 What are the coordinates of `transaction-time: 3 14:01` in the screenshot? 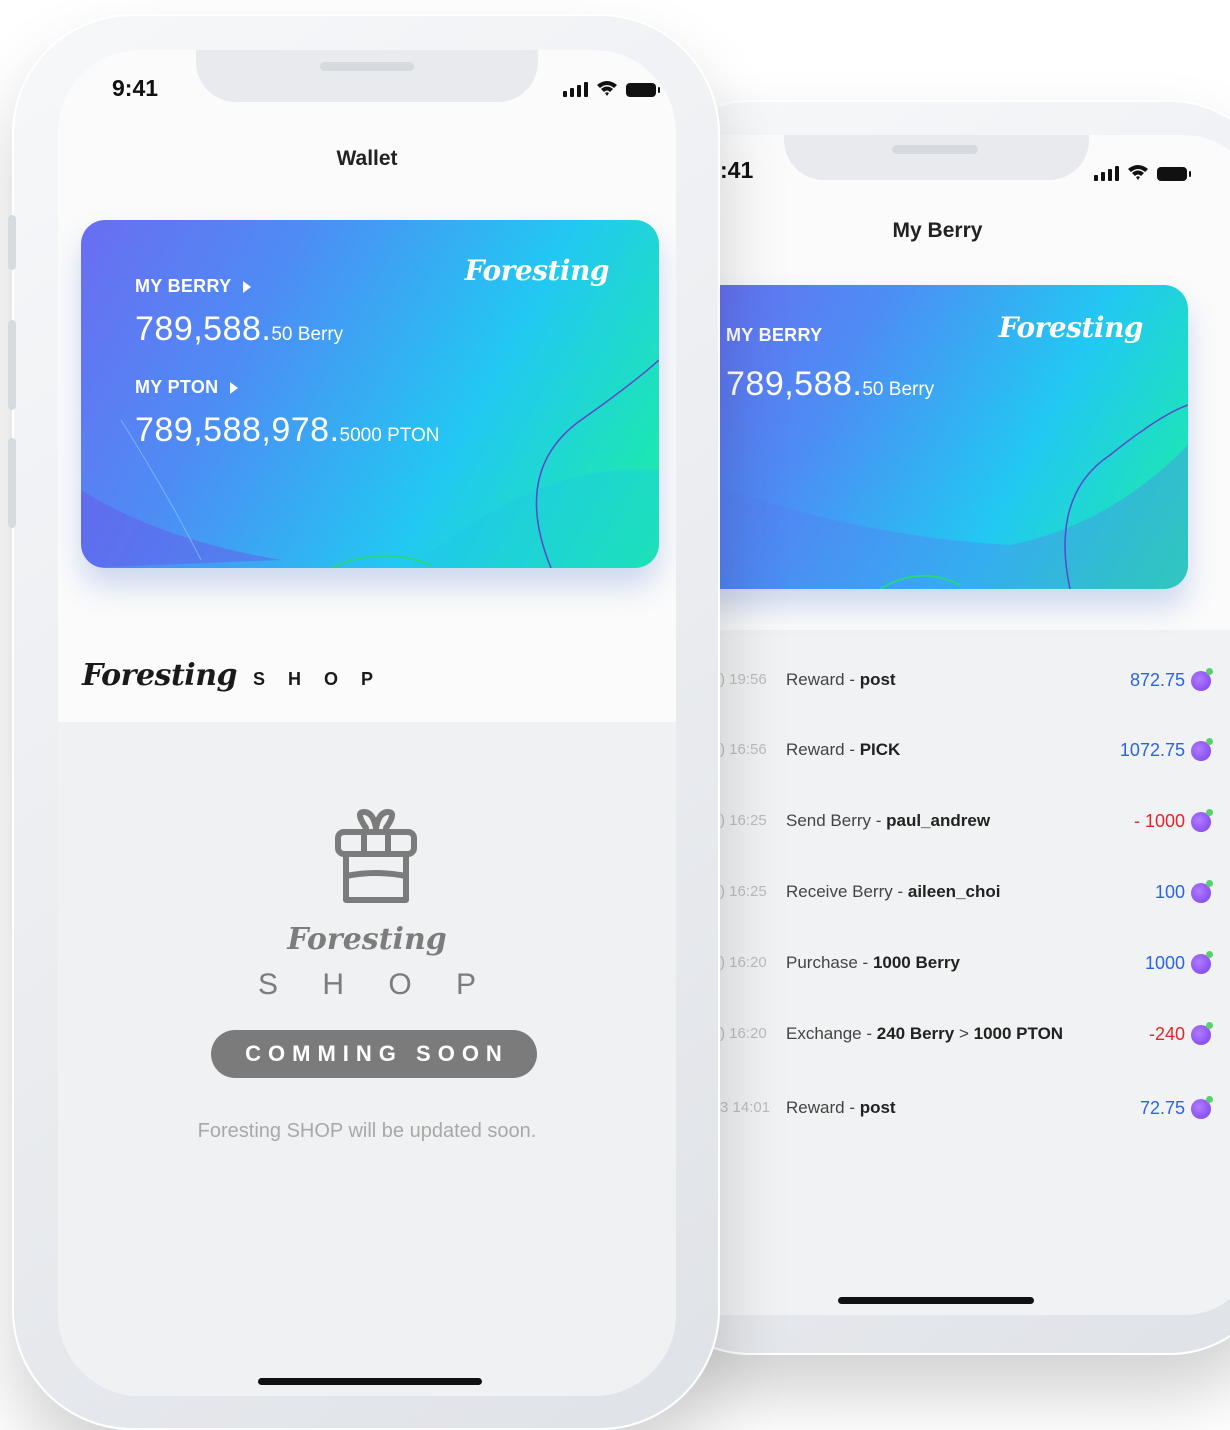 It's located at (745, 1107).